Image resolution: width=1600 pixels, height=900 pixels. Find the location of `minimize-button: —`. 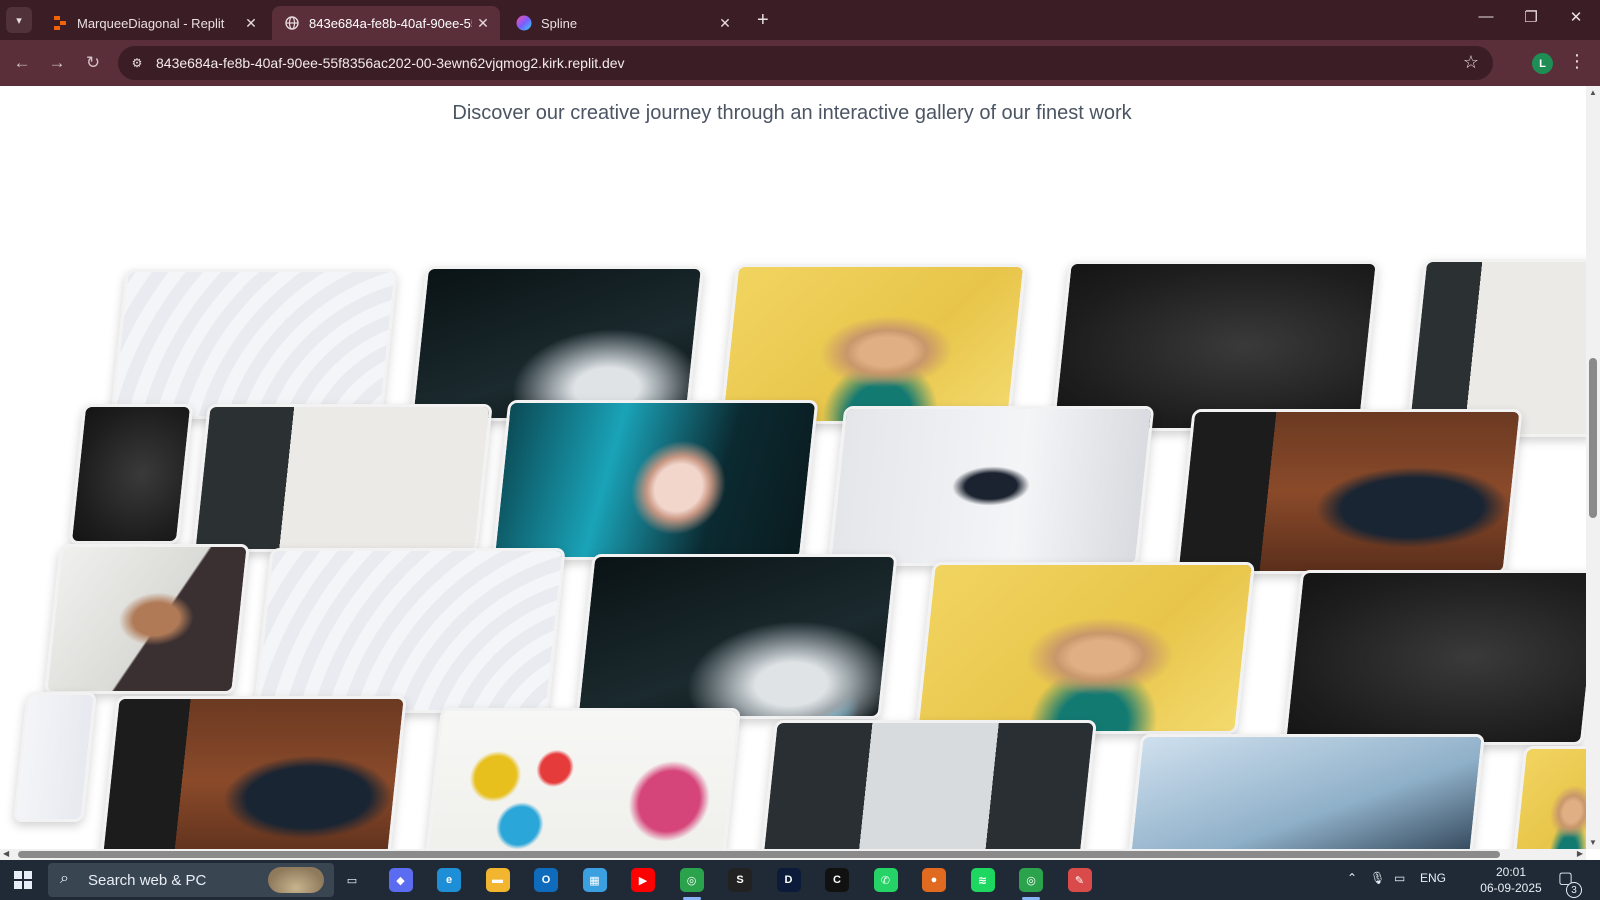

minimize-button: — is located at coordinates (1486, 16).